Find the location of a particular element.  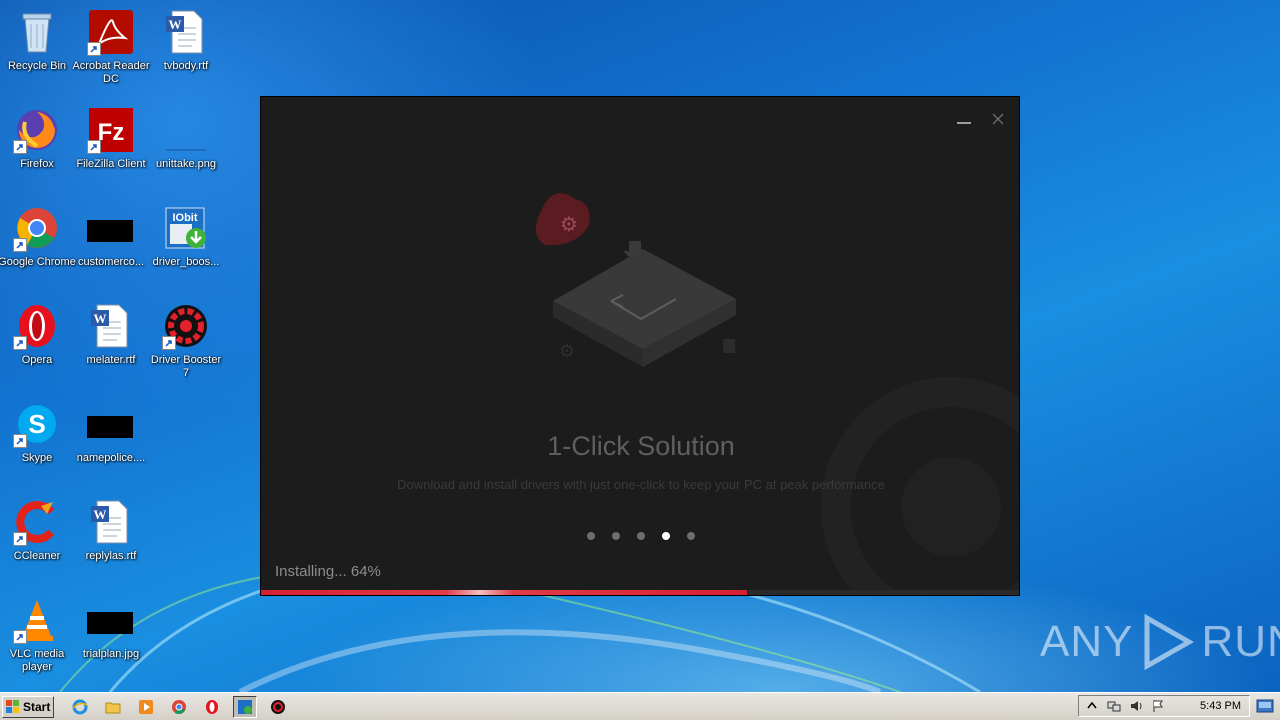

svg-text: S is located at coordinates (36, 424).